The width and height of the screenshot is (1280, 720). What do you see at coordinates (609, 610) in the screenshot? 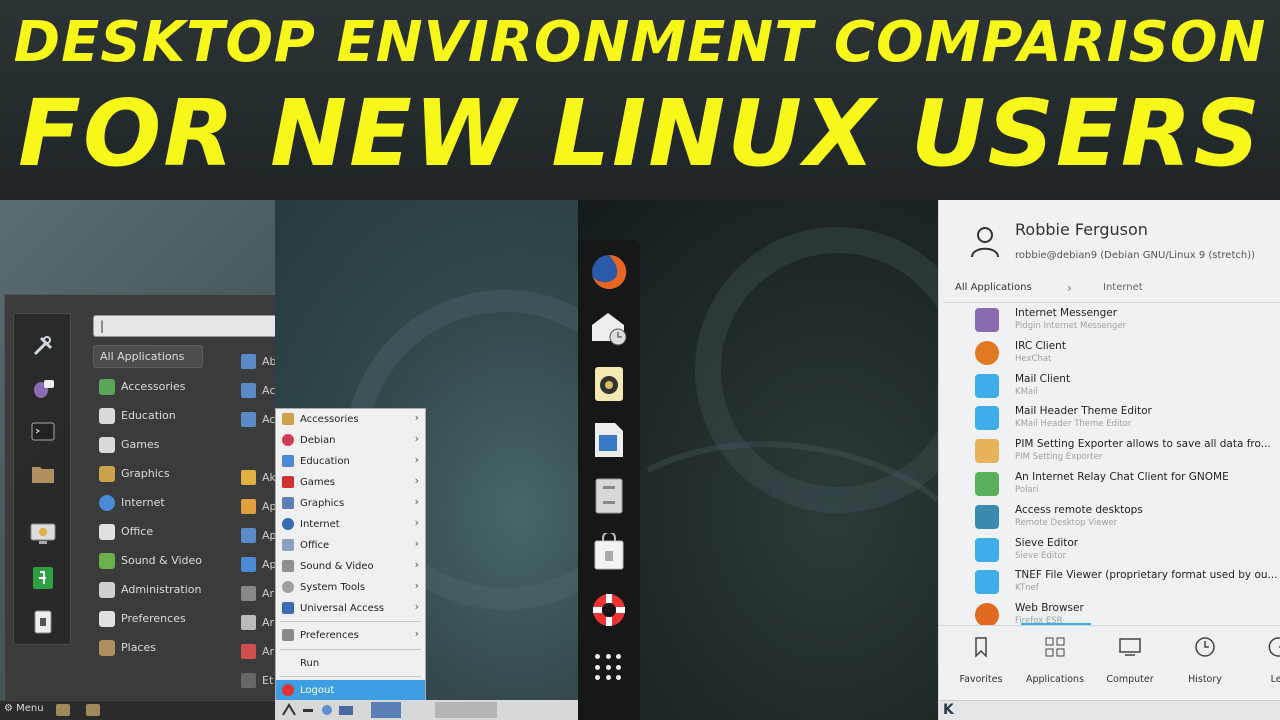
I see `help-lifebuoy-icon` at bounding box center [609, 610].